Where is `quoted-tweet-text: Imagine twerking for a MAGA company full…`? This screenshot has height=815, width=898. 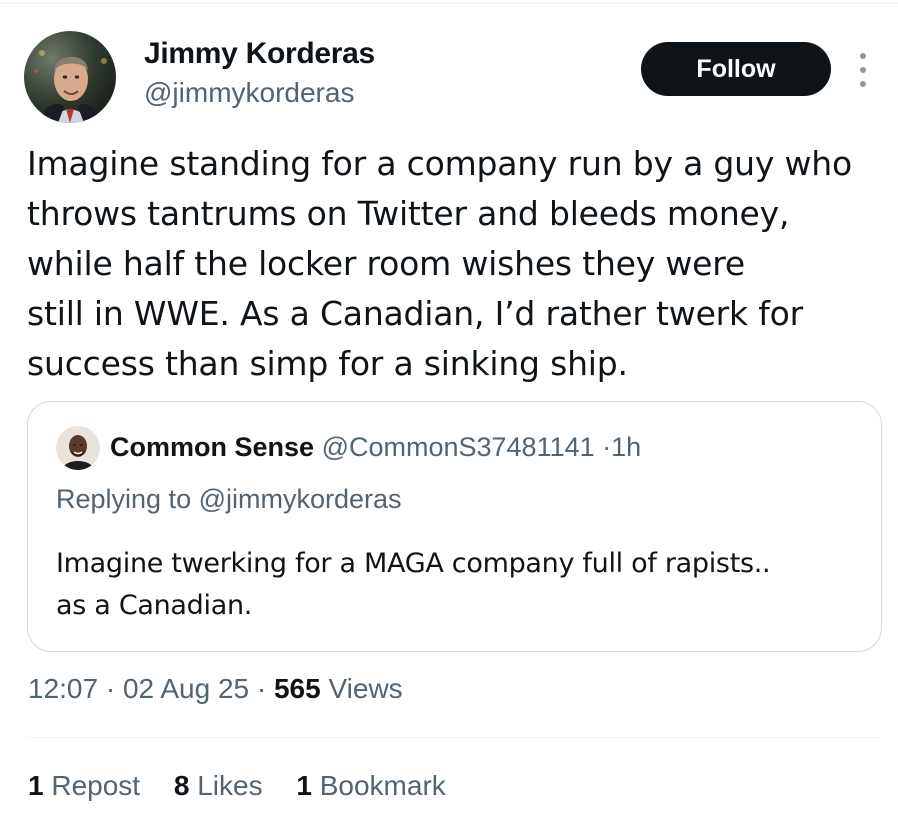
quoted-tweet-text: Imagine twerking for a MAGA company full… is located at coordinates (456, 585).